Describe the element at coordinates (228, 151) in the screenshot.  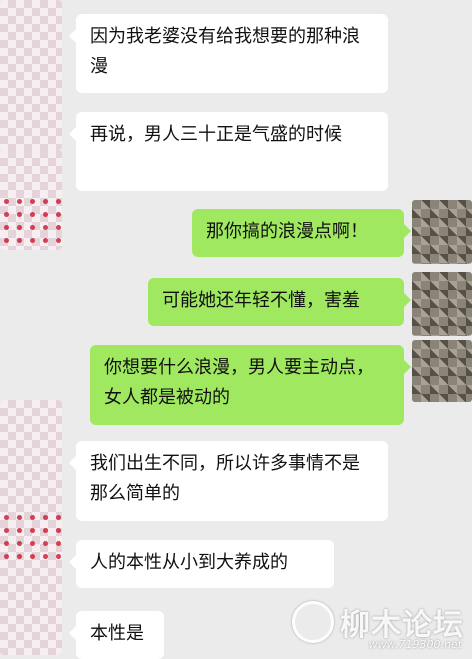
I see `message-bubble-received: 再说，男人三十正是气盛的时候` at that location.